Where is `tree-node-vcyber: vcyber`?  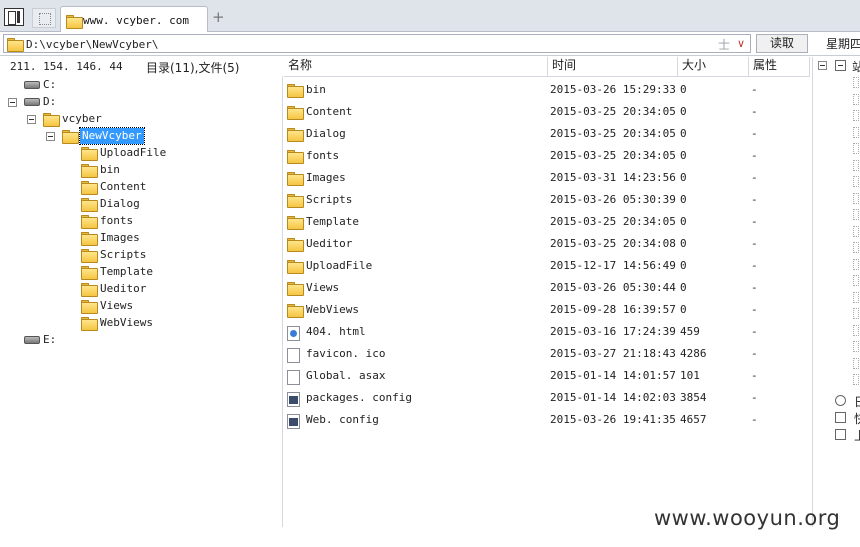 tree-node-vcyber: vcyber is located at coordinates (100, 119).